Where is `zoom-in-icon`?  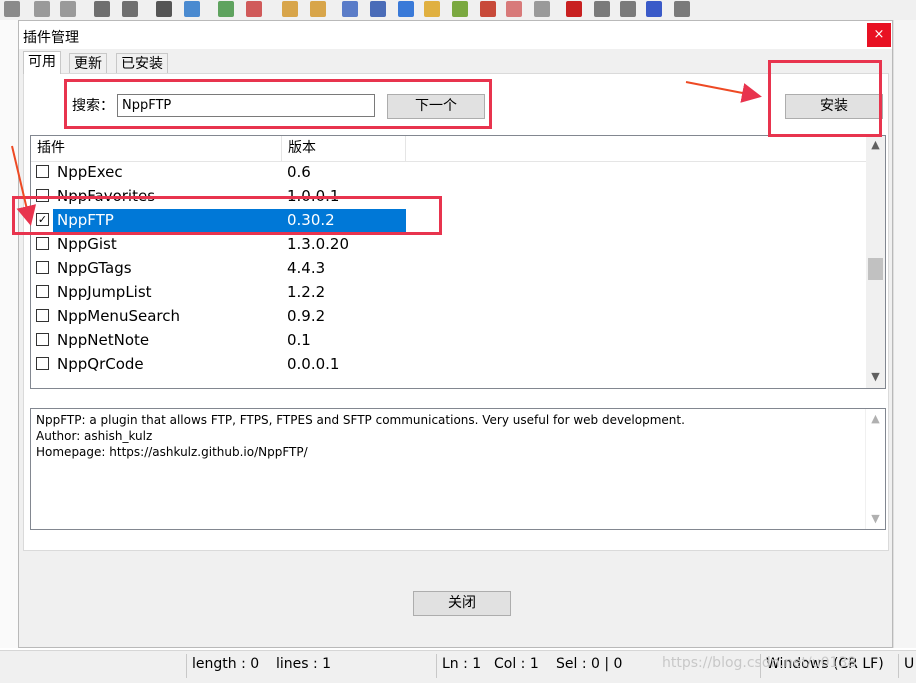 zoom-in-icon is located at coordinates (226, 9).